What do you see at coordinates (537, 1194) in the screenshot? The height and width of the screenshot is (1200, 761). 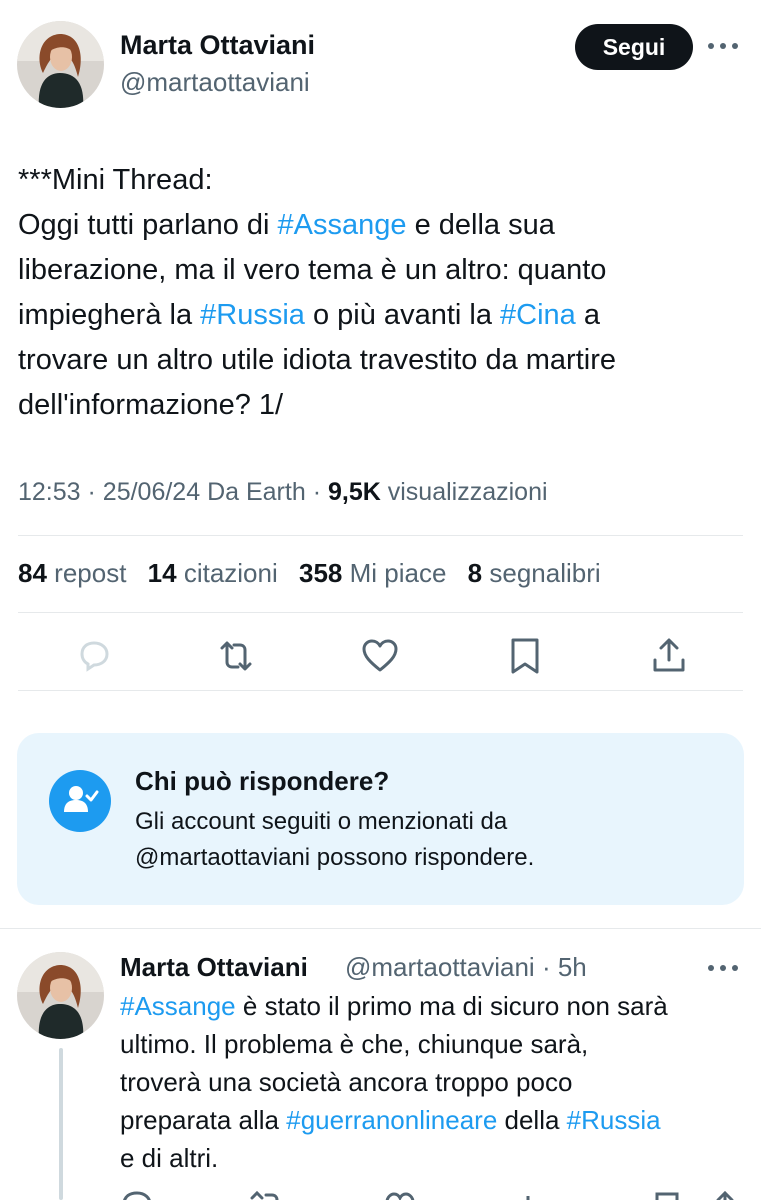 I see `views-icon` at bounding box center [537, 1194].